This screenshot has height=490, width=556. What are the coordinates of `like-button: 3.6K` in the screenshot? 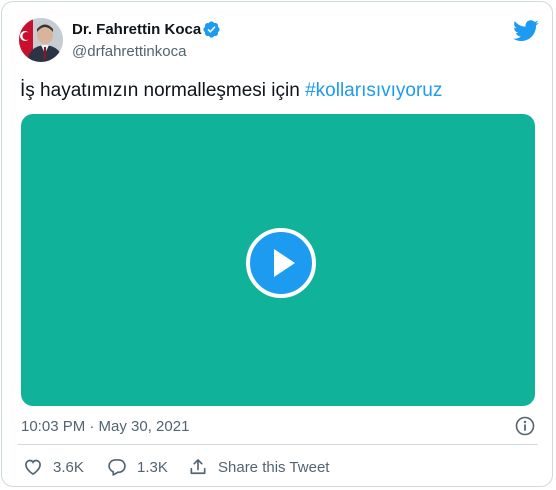 It's located at (53, 467).